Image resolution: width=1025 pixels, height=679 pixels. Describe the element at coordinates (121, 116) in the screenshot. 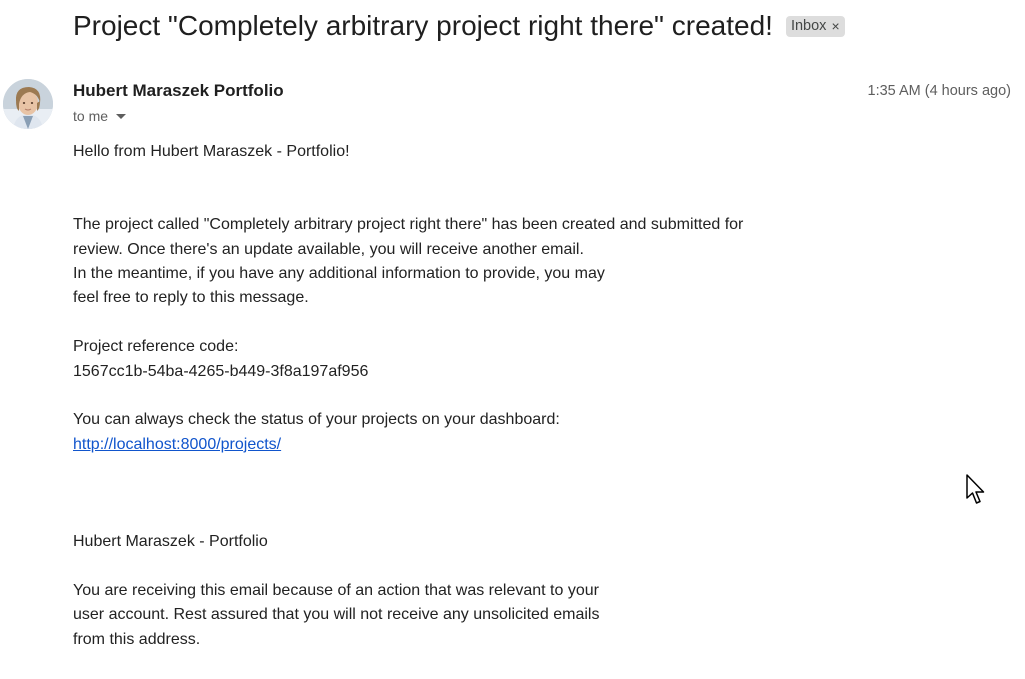

I see `chevron-down-icon` at that location.